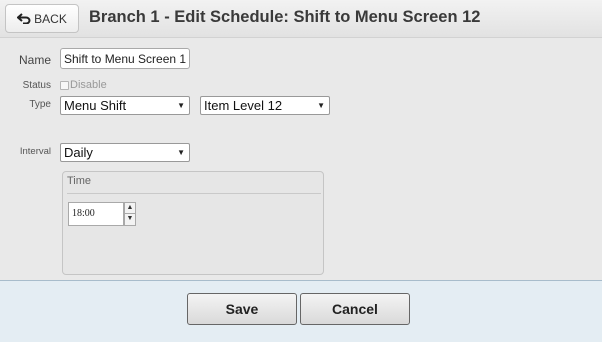 The image size is (602, 342). I want to click on type-label: Type, so click(40, 104).